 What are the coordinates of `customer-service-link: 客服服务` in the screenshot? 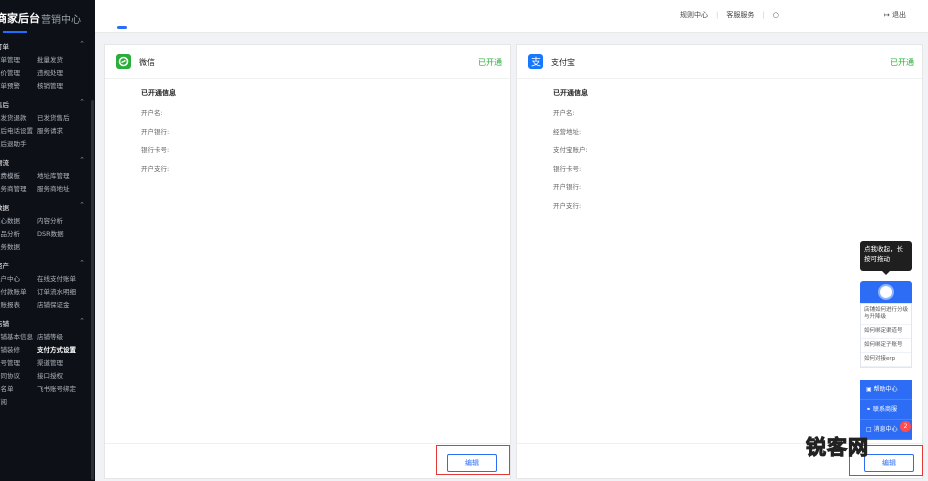 It's located at (740, 15).